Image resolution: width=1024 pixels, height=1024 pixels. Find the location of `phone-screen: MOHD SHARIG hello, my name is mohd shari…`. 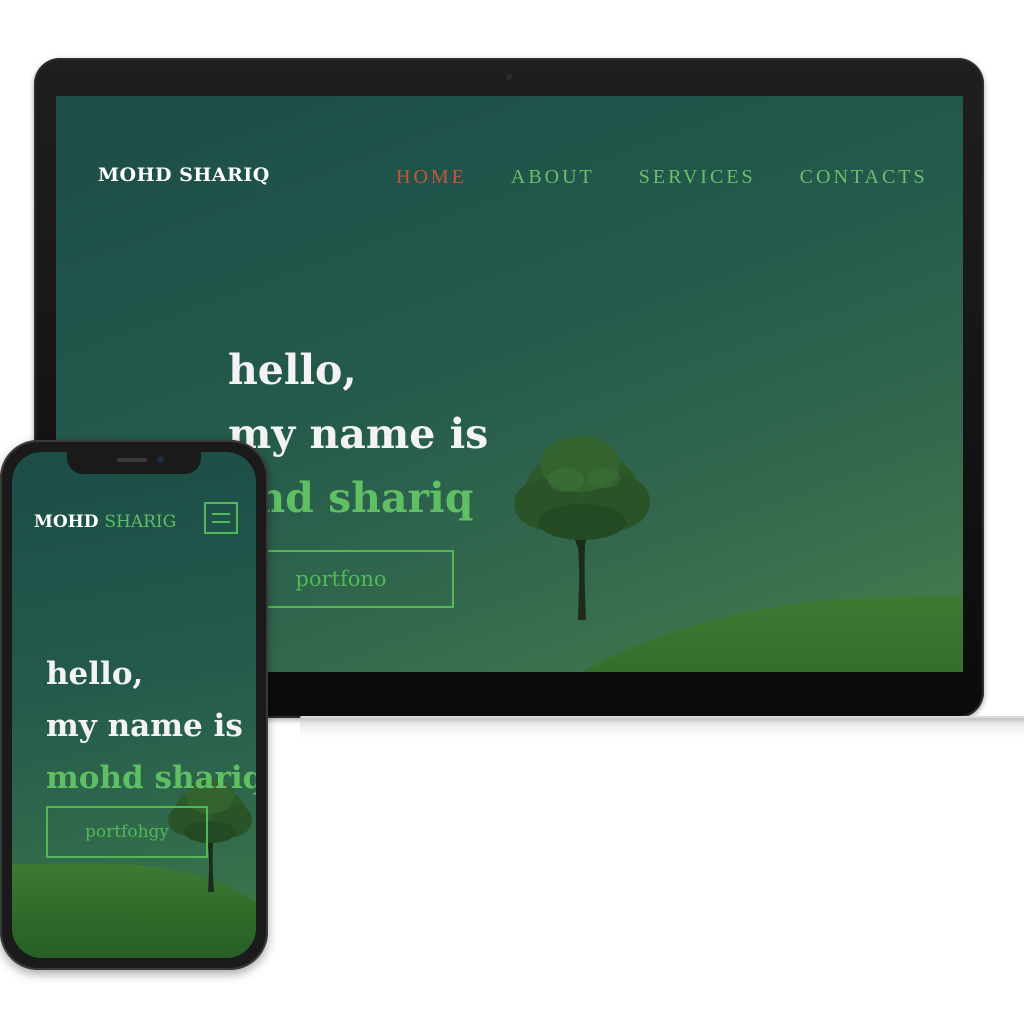

phone-screen: MOHD SHARIG hello, my name is mohd shari… is located at coordinates (134, 705).